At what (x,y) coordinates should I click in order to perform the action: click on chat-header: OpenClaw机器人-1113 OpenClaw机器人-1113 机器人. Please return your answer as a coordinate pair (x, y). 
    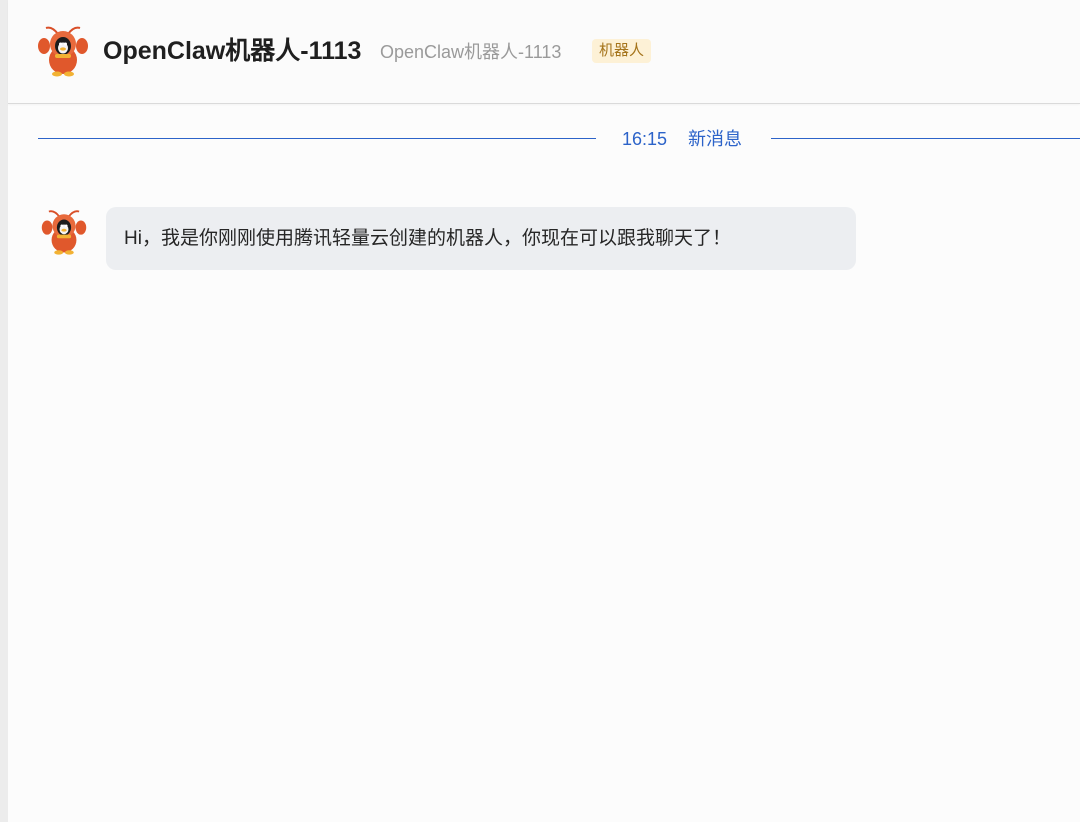
    Looking at the image, I should click on (544, 52).